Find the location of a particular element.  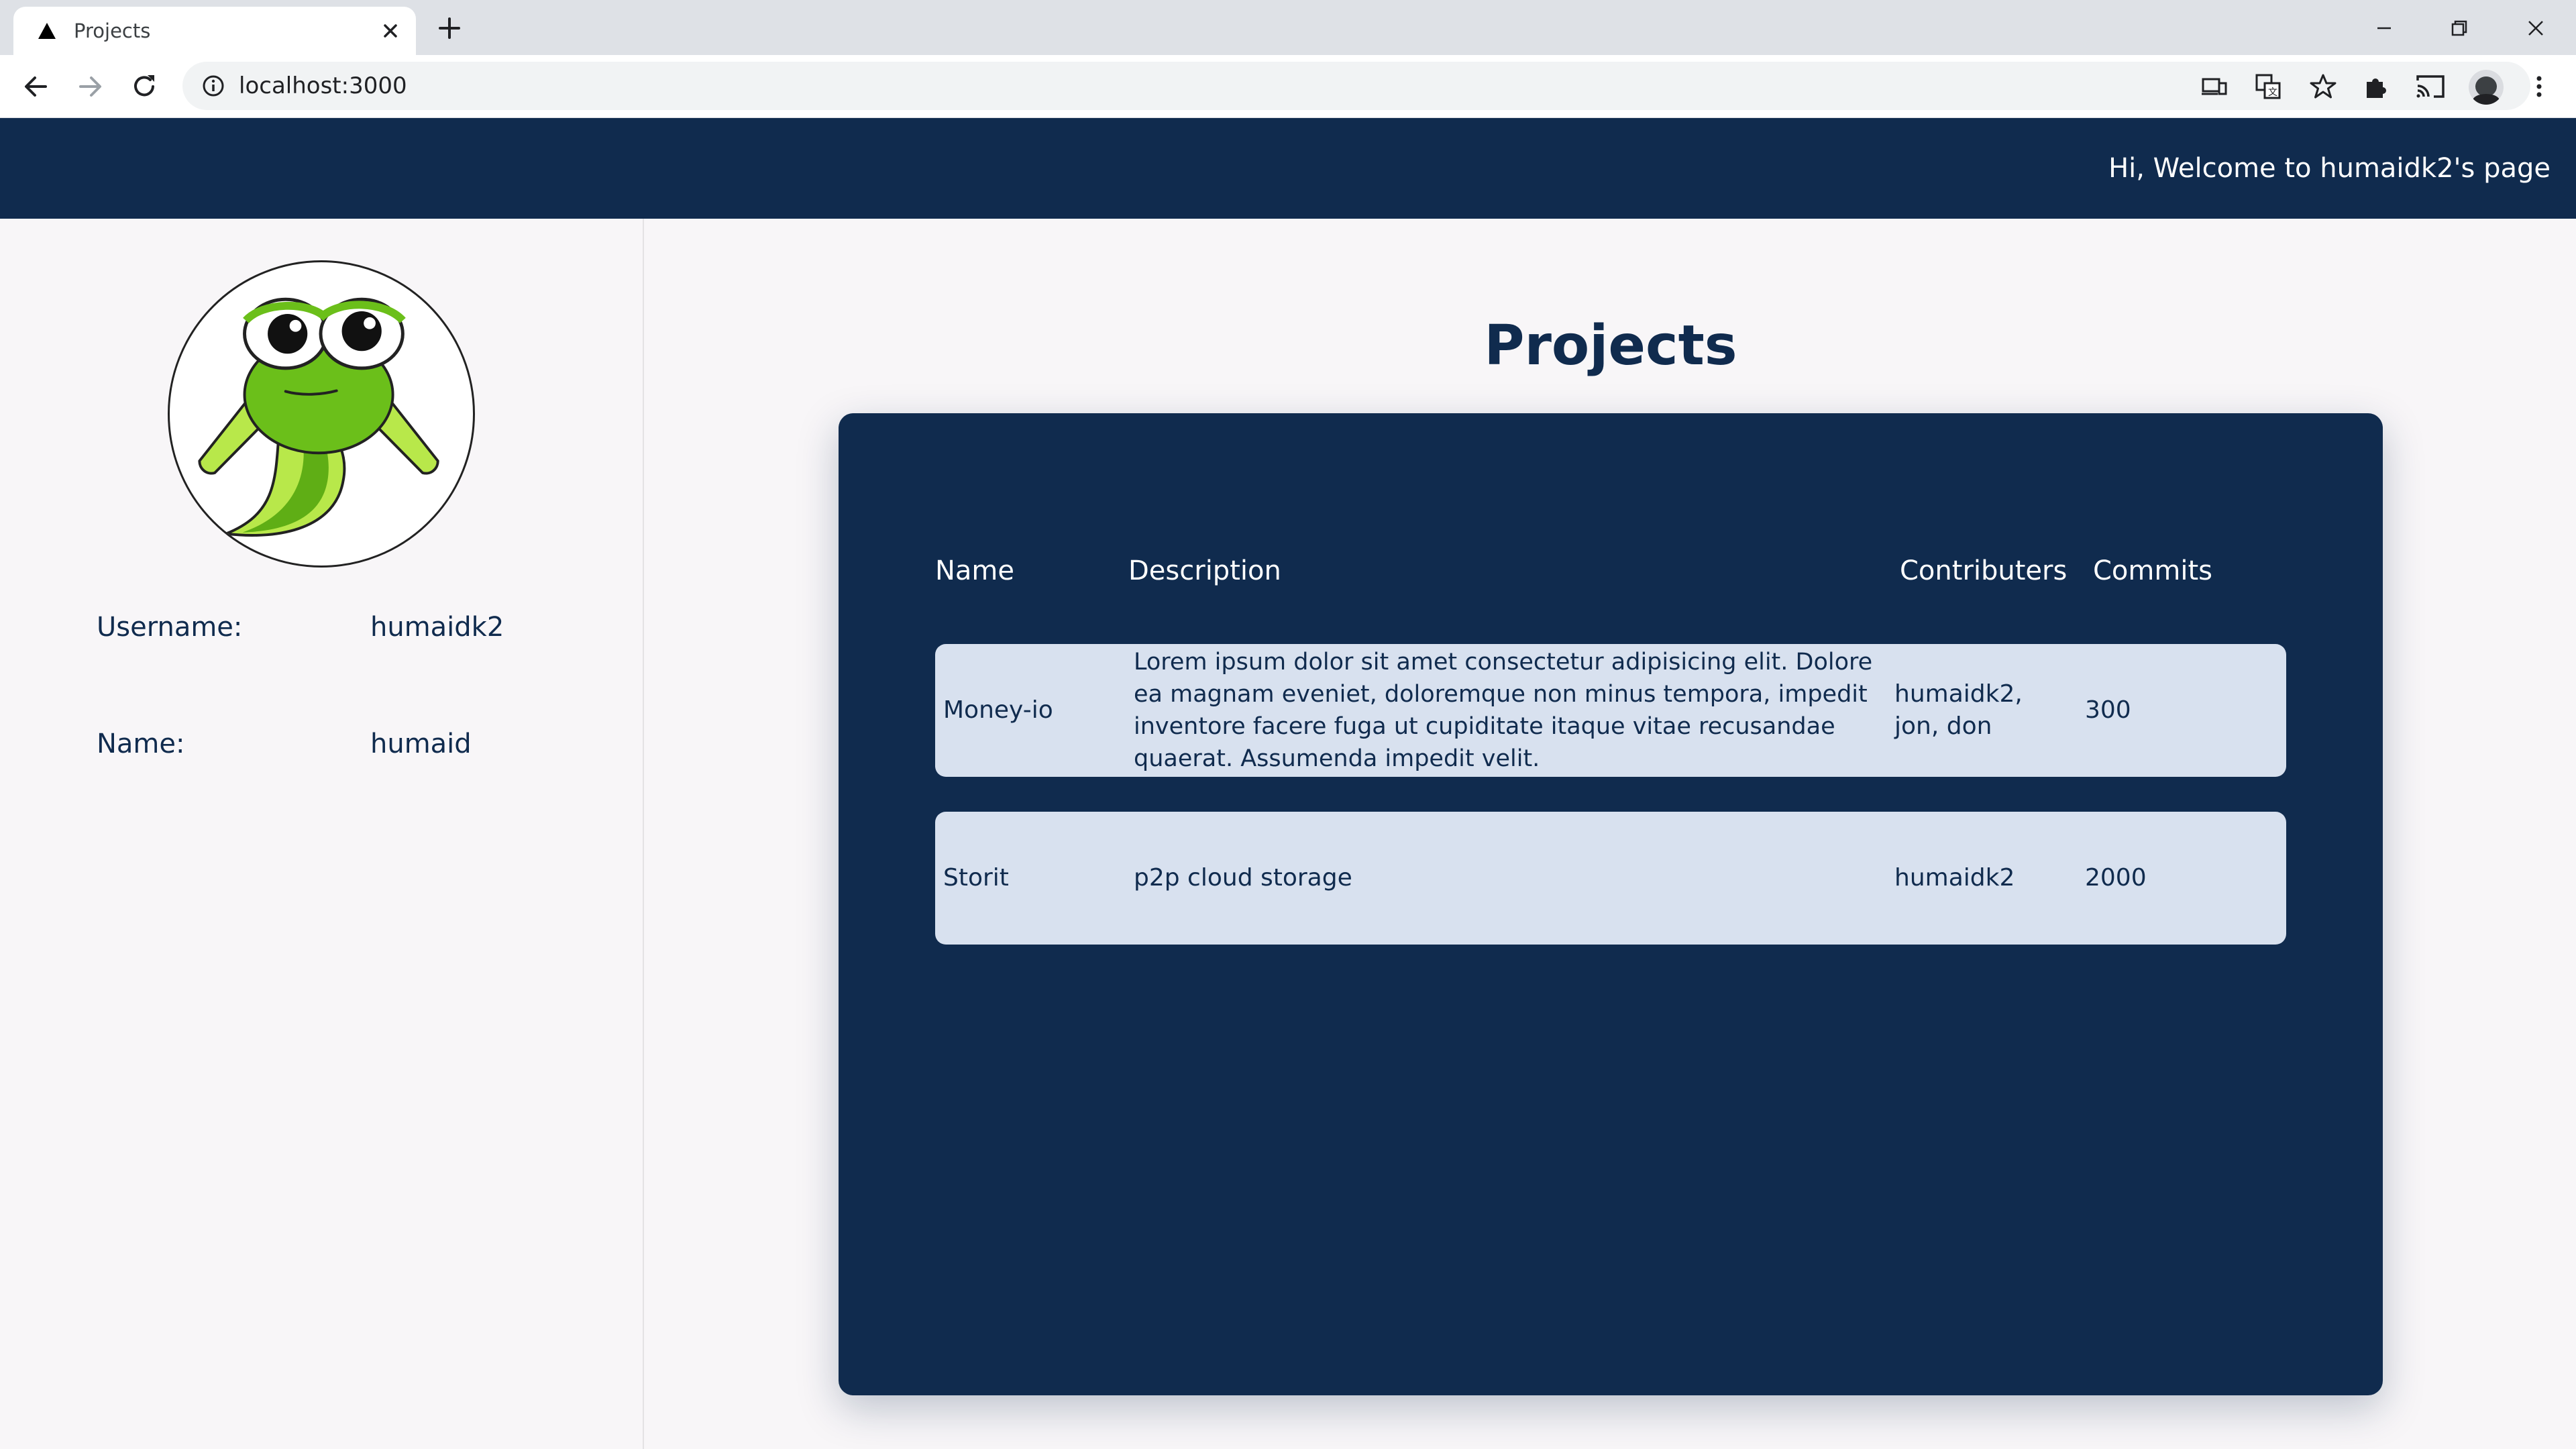

profile-avatar is located at coordinates (321, 414).